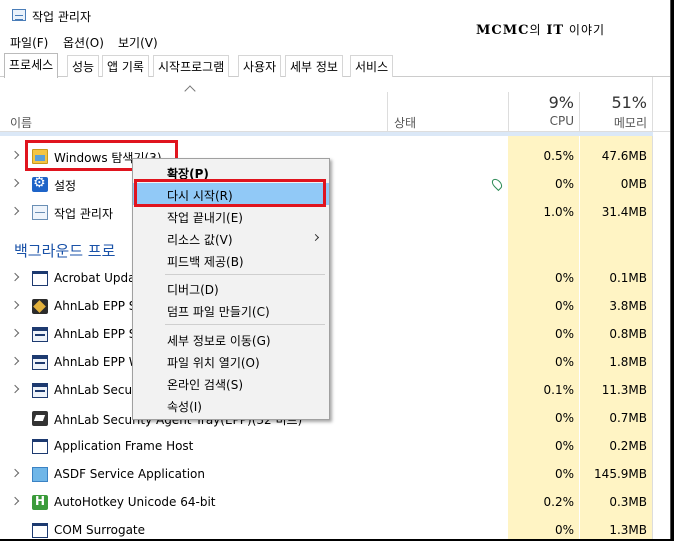 This screenshot has width=674, height=541. What do you see at coordinates (62, 17) in the screenshot?
I see `window-title: 작업 관리자` at bounding box center [62, 17].